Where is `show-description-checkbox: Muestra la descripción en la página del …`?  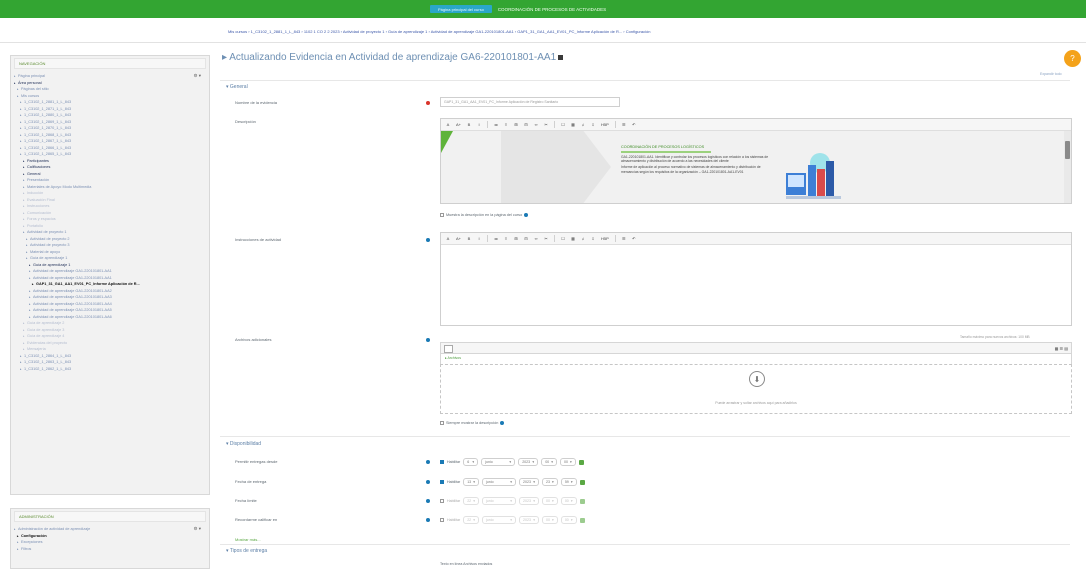 show-description-checkbox: Muestra la descripción en la página del … is located at coordinates (484, 215).